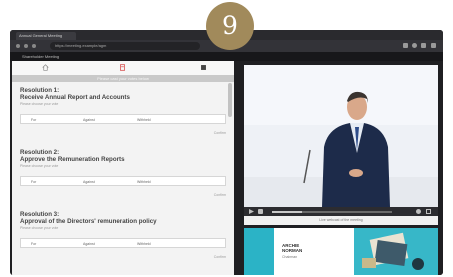 Image resolution: width=453 pixels, height=277 pixels. What do you see at coordinates (226, 56) in the screenshot?
I see `app-header: Shareholder Meeting` at bounding box center [226, 56].